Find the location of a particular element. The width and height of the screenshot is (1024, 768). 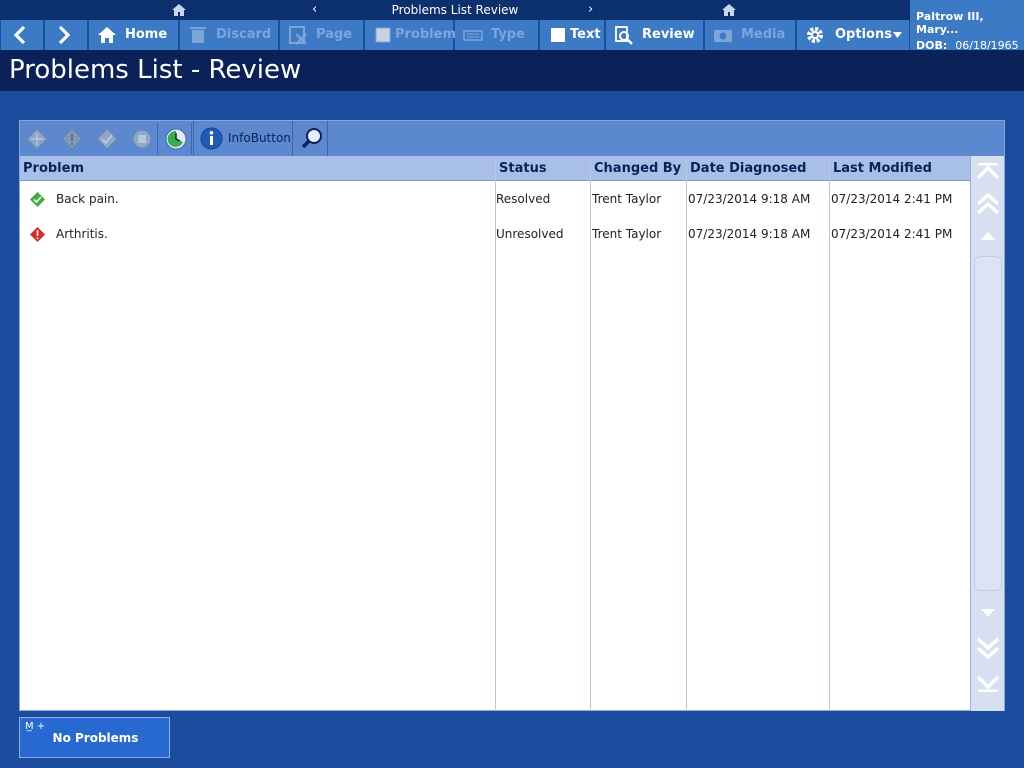

scroll-to-bottom-icon is located at coordinates (988, 683).